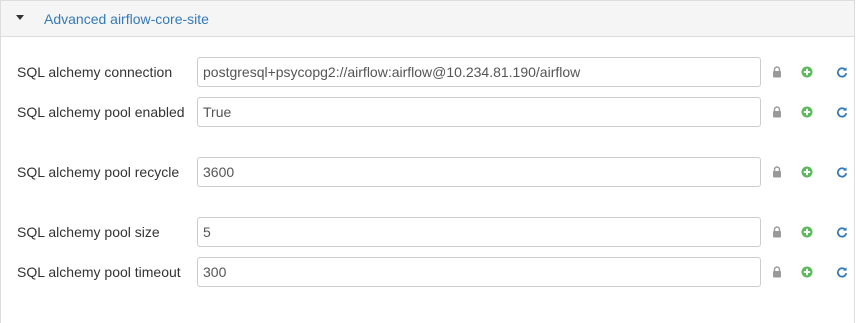 The height and width of the screenshot is (323, 856). What do you see at coordinates (479, 172) in the screenshot?
I see `sql-alchemy-pool-recycle-input` at bounding box center [479, 172].